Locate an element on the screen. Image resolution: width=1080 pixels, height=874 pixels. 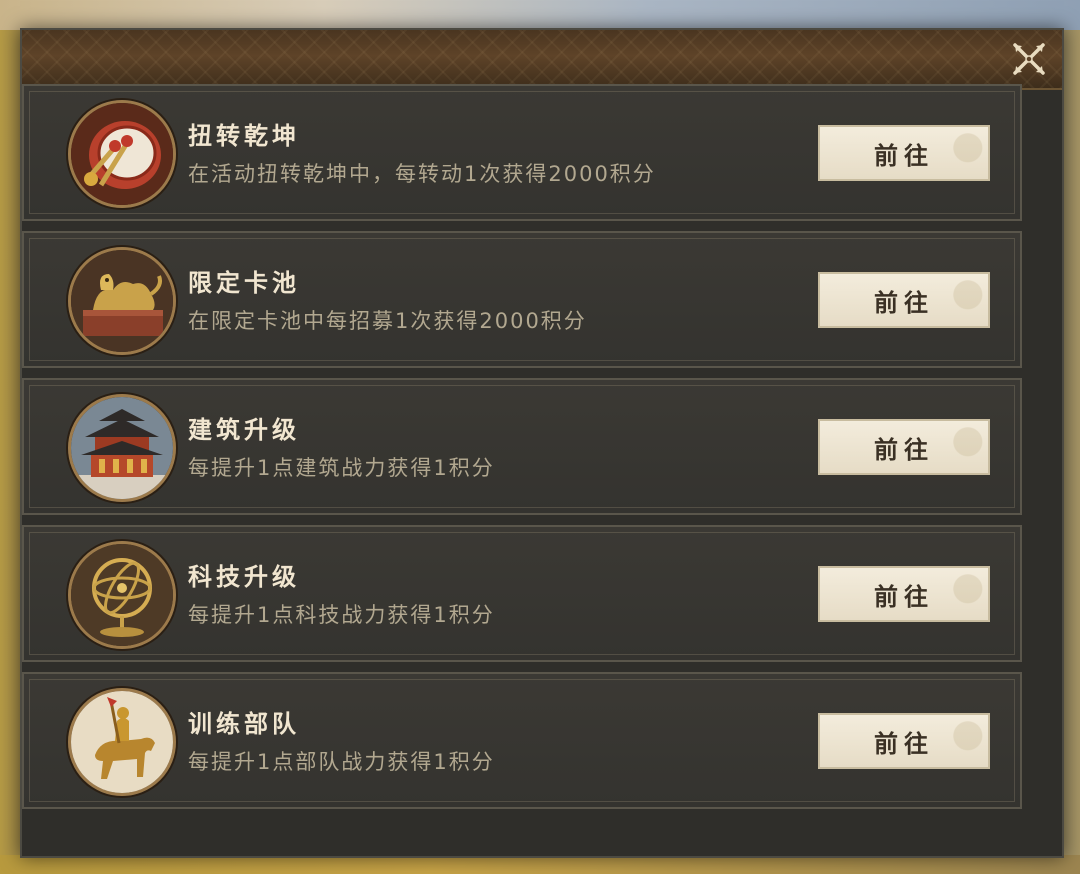
task-row-train-troops: 训练部队 每提升1点部队战力获得1积分 前往 is located at coordinates (522, 740).